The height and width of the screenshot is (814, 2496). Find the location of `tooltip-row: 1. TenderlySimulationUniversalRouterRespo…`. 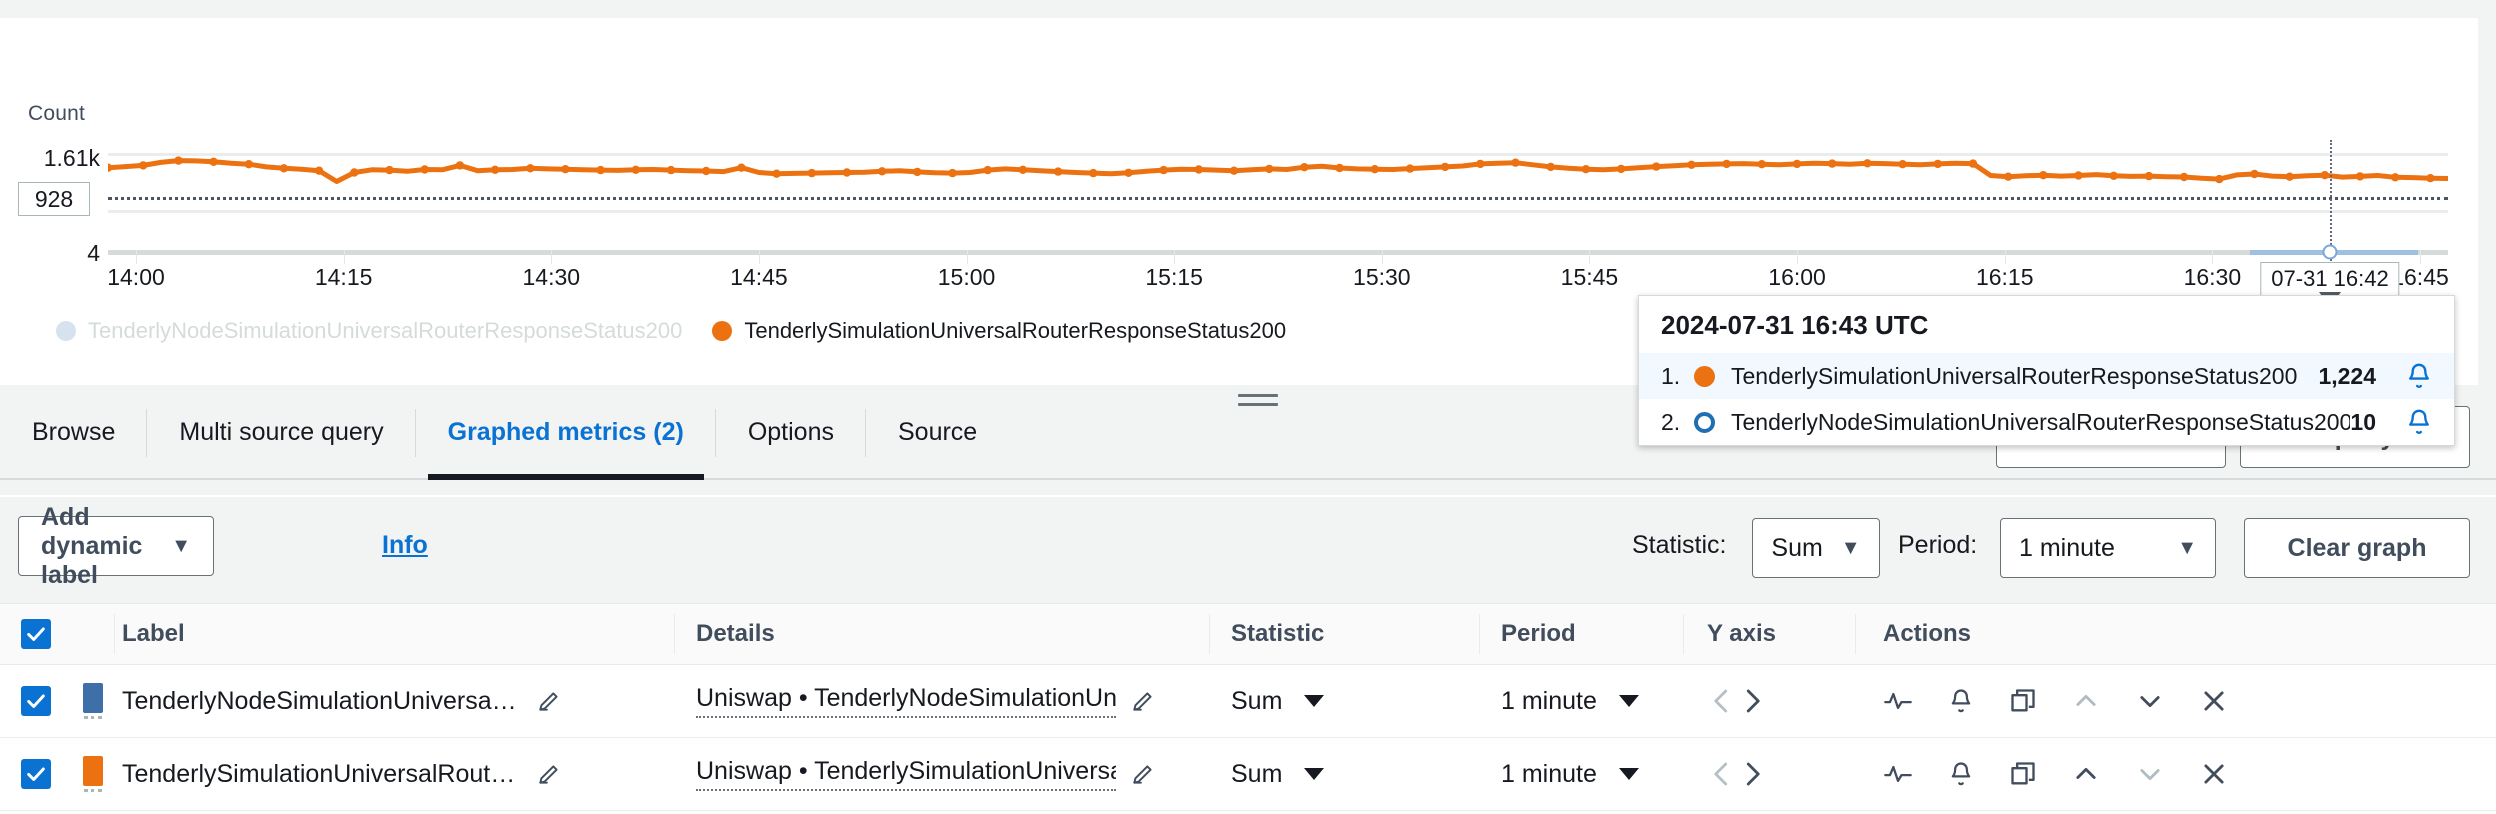

tooltip-row: 1. TenderlySimulationUniversalRouterRespo… is located at coordinates (2046, 376).